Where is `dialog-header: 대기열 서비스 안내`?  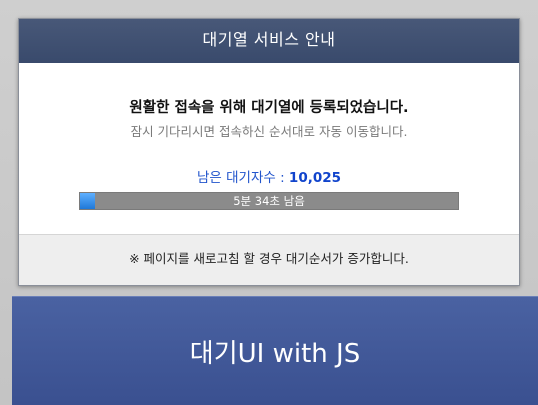
dialog-header: 대기열 서비스 안내 is located at coordinates (269, 41).